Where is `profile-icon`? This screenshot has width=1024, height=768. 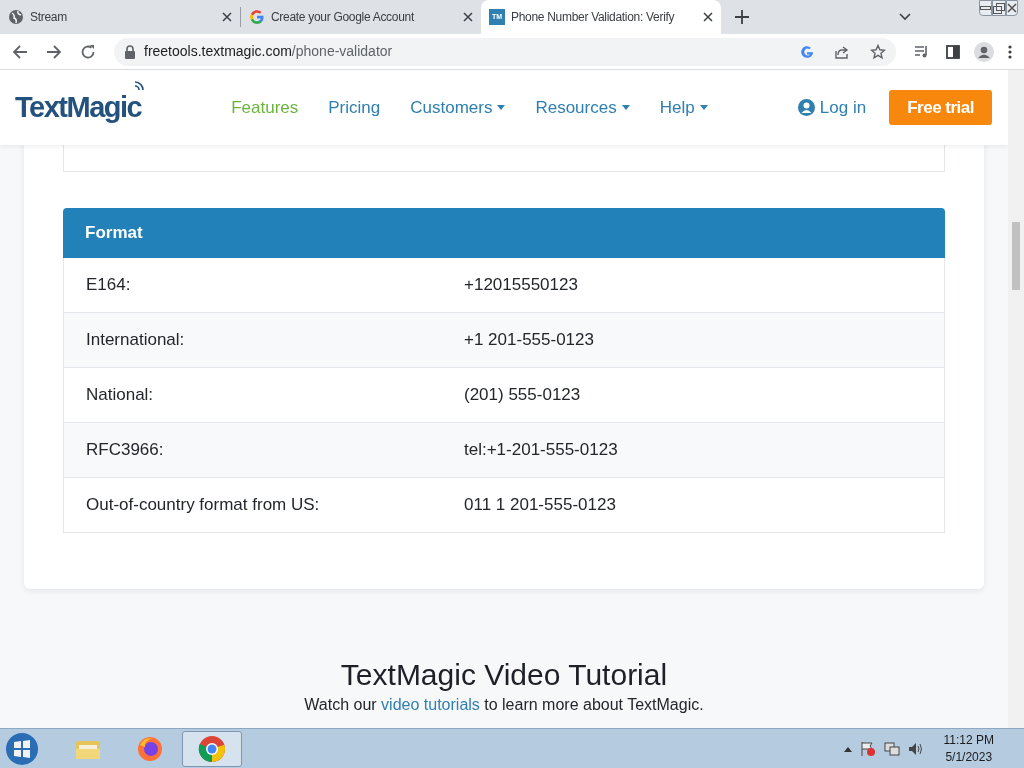
profile-icon is located at coordinates (984, 51).